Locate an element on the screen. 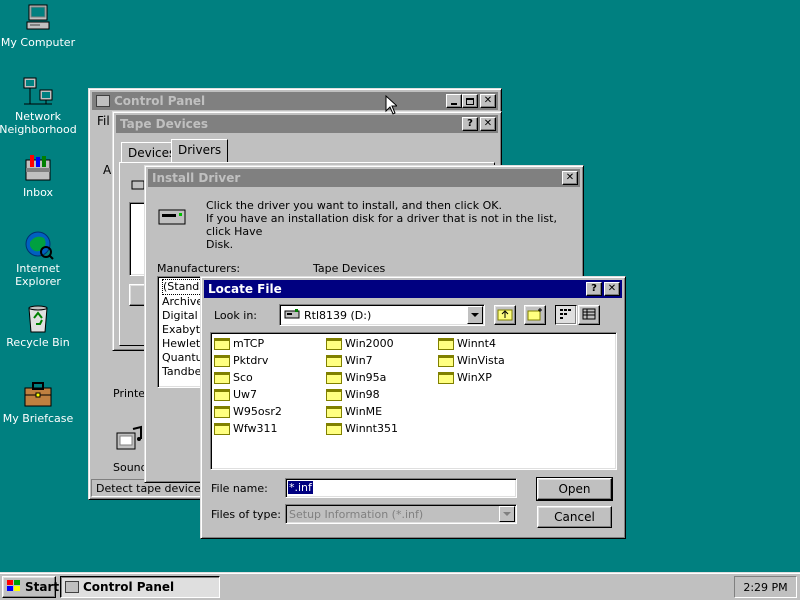 Image resolution: width=800 pixels, height=600 pixels. close-icon: ✕ is located at coordinates (612, 288).